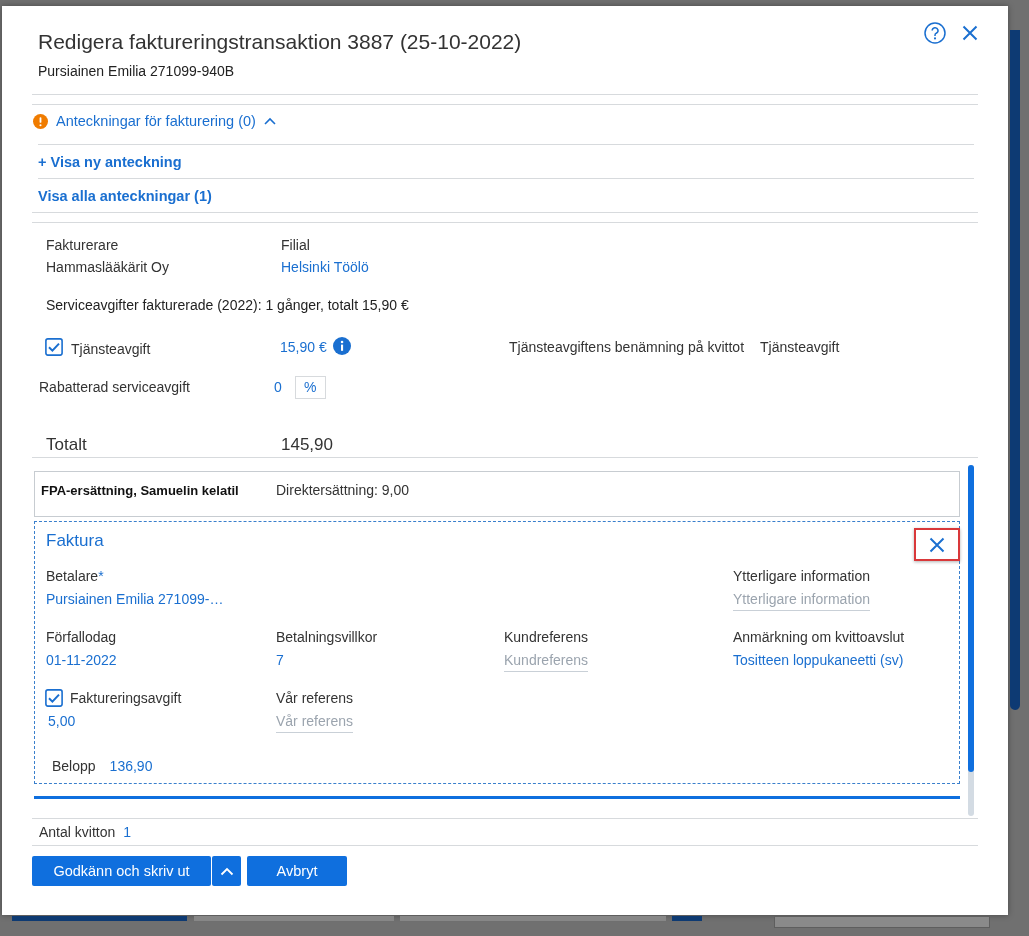  What do you see at coordinates (66, 444) in the screenshot?
I see `total-label: Totalt` at bounding box center [66, 444].